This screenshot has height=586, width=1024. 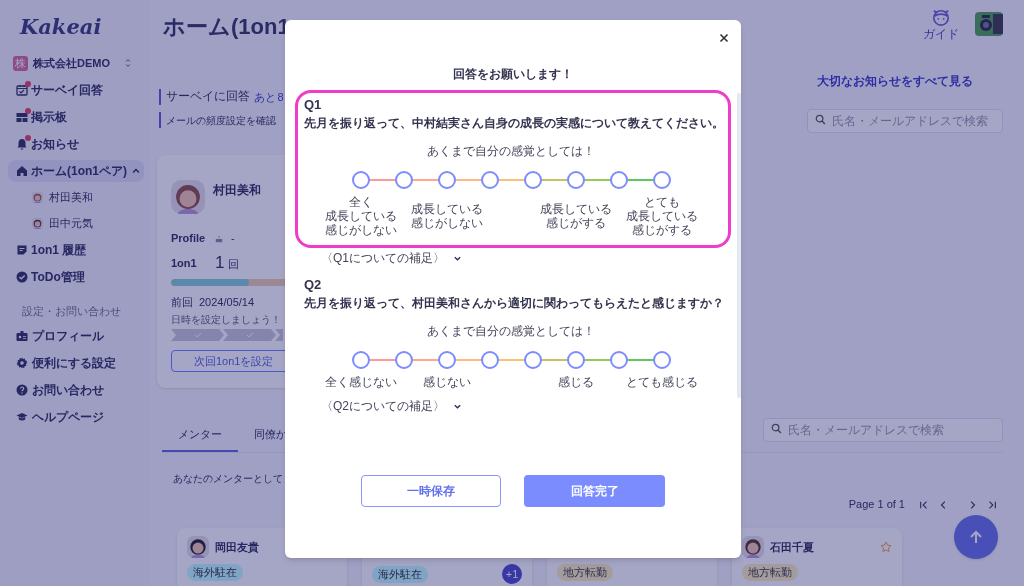 What do you see at coordinates (237, 190) in the screenshot?
I see `person-name: 村田美和` at bounding box center [237, 190].